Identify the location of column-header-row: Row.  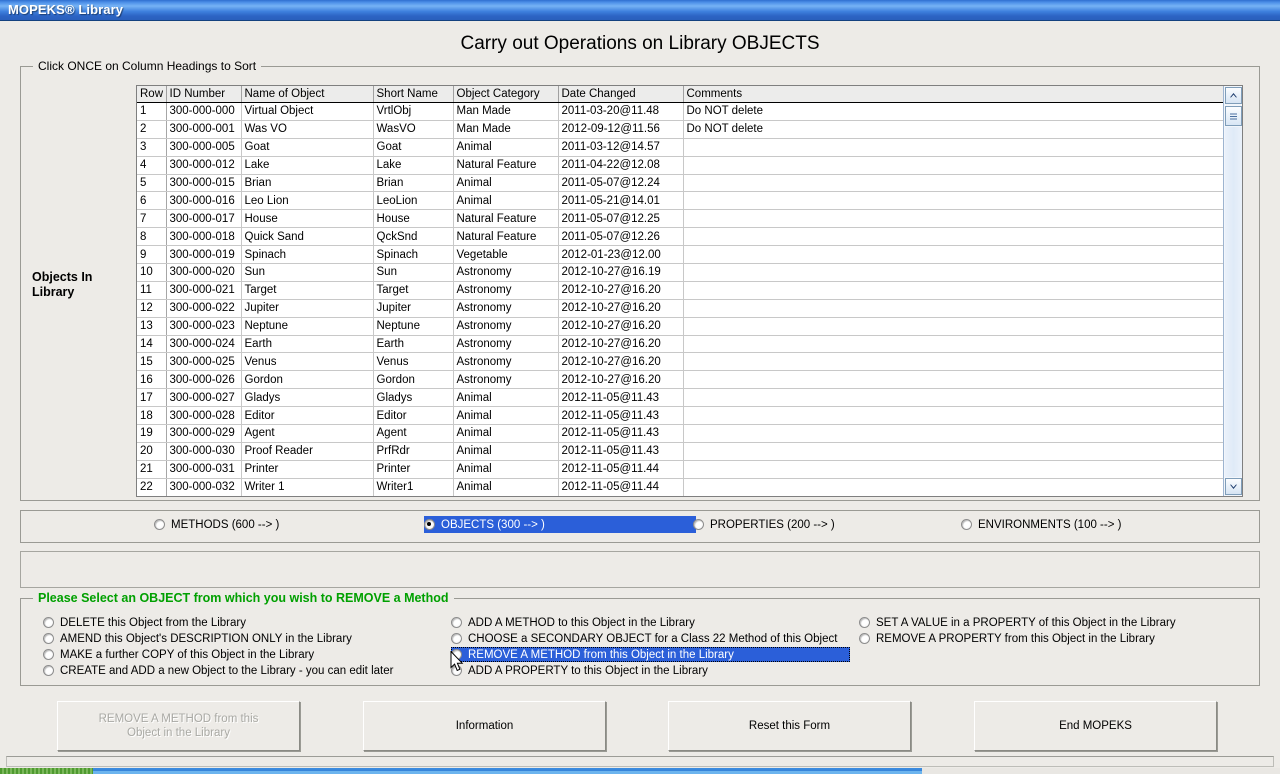
(152, 94).